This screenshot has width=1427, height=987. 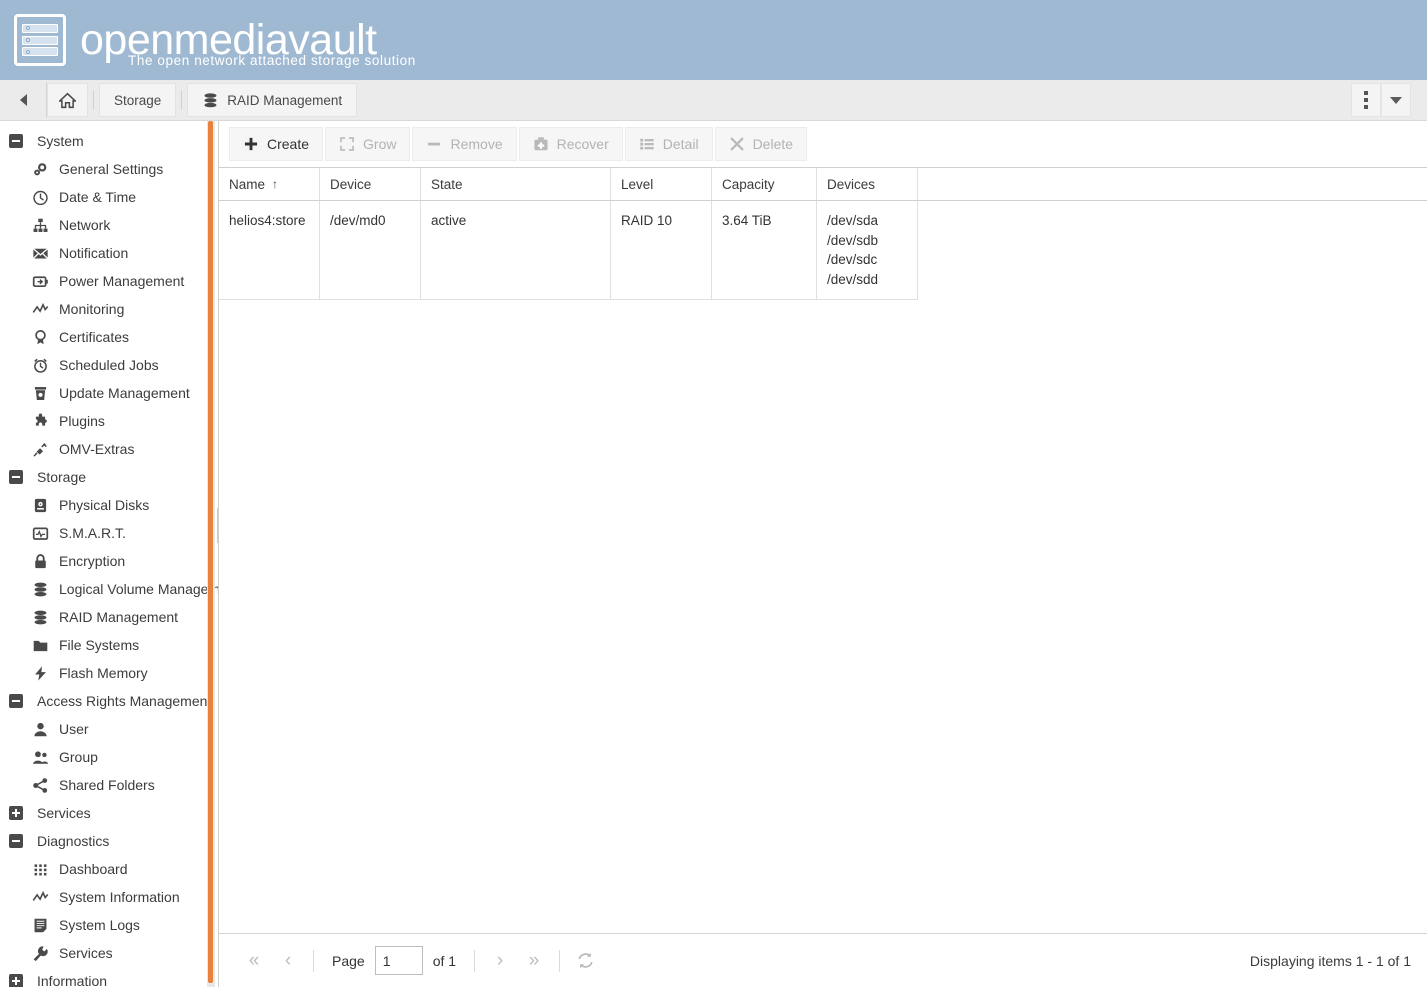 I want to click on button-label: Grow, so click(x=380, y=144).